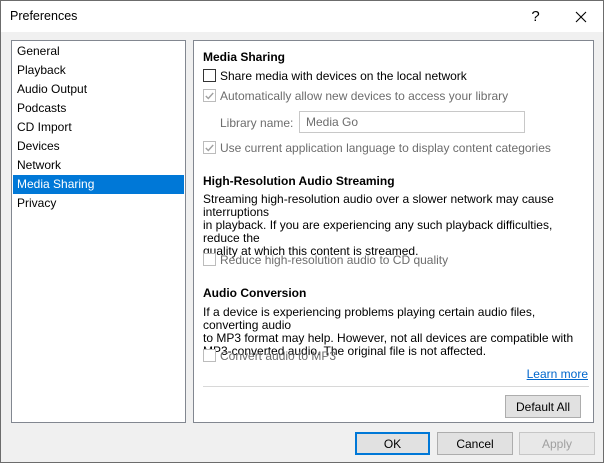 The image size is (604, 463). What do you see at coordinates (98, 51) in the screenshot?
I see `sidebar-item-general: General` at bounding box center [98, 51].